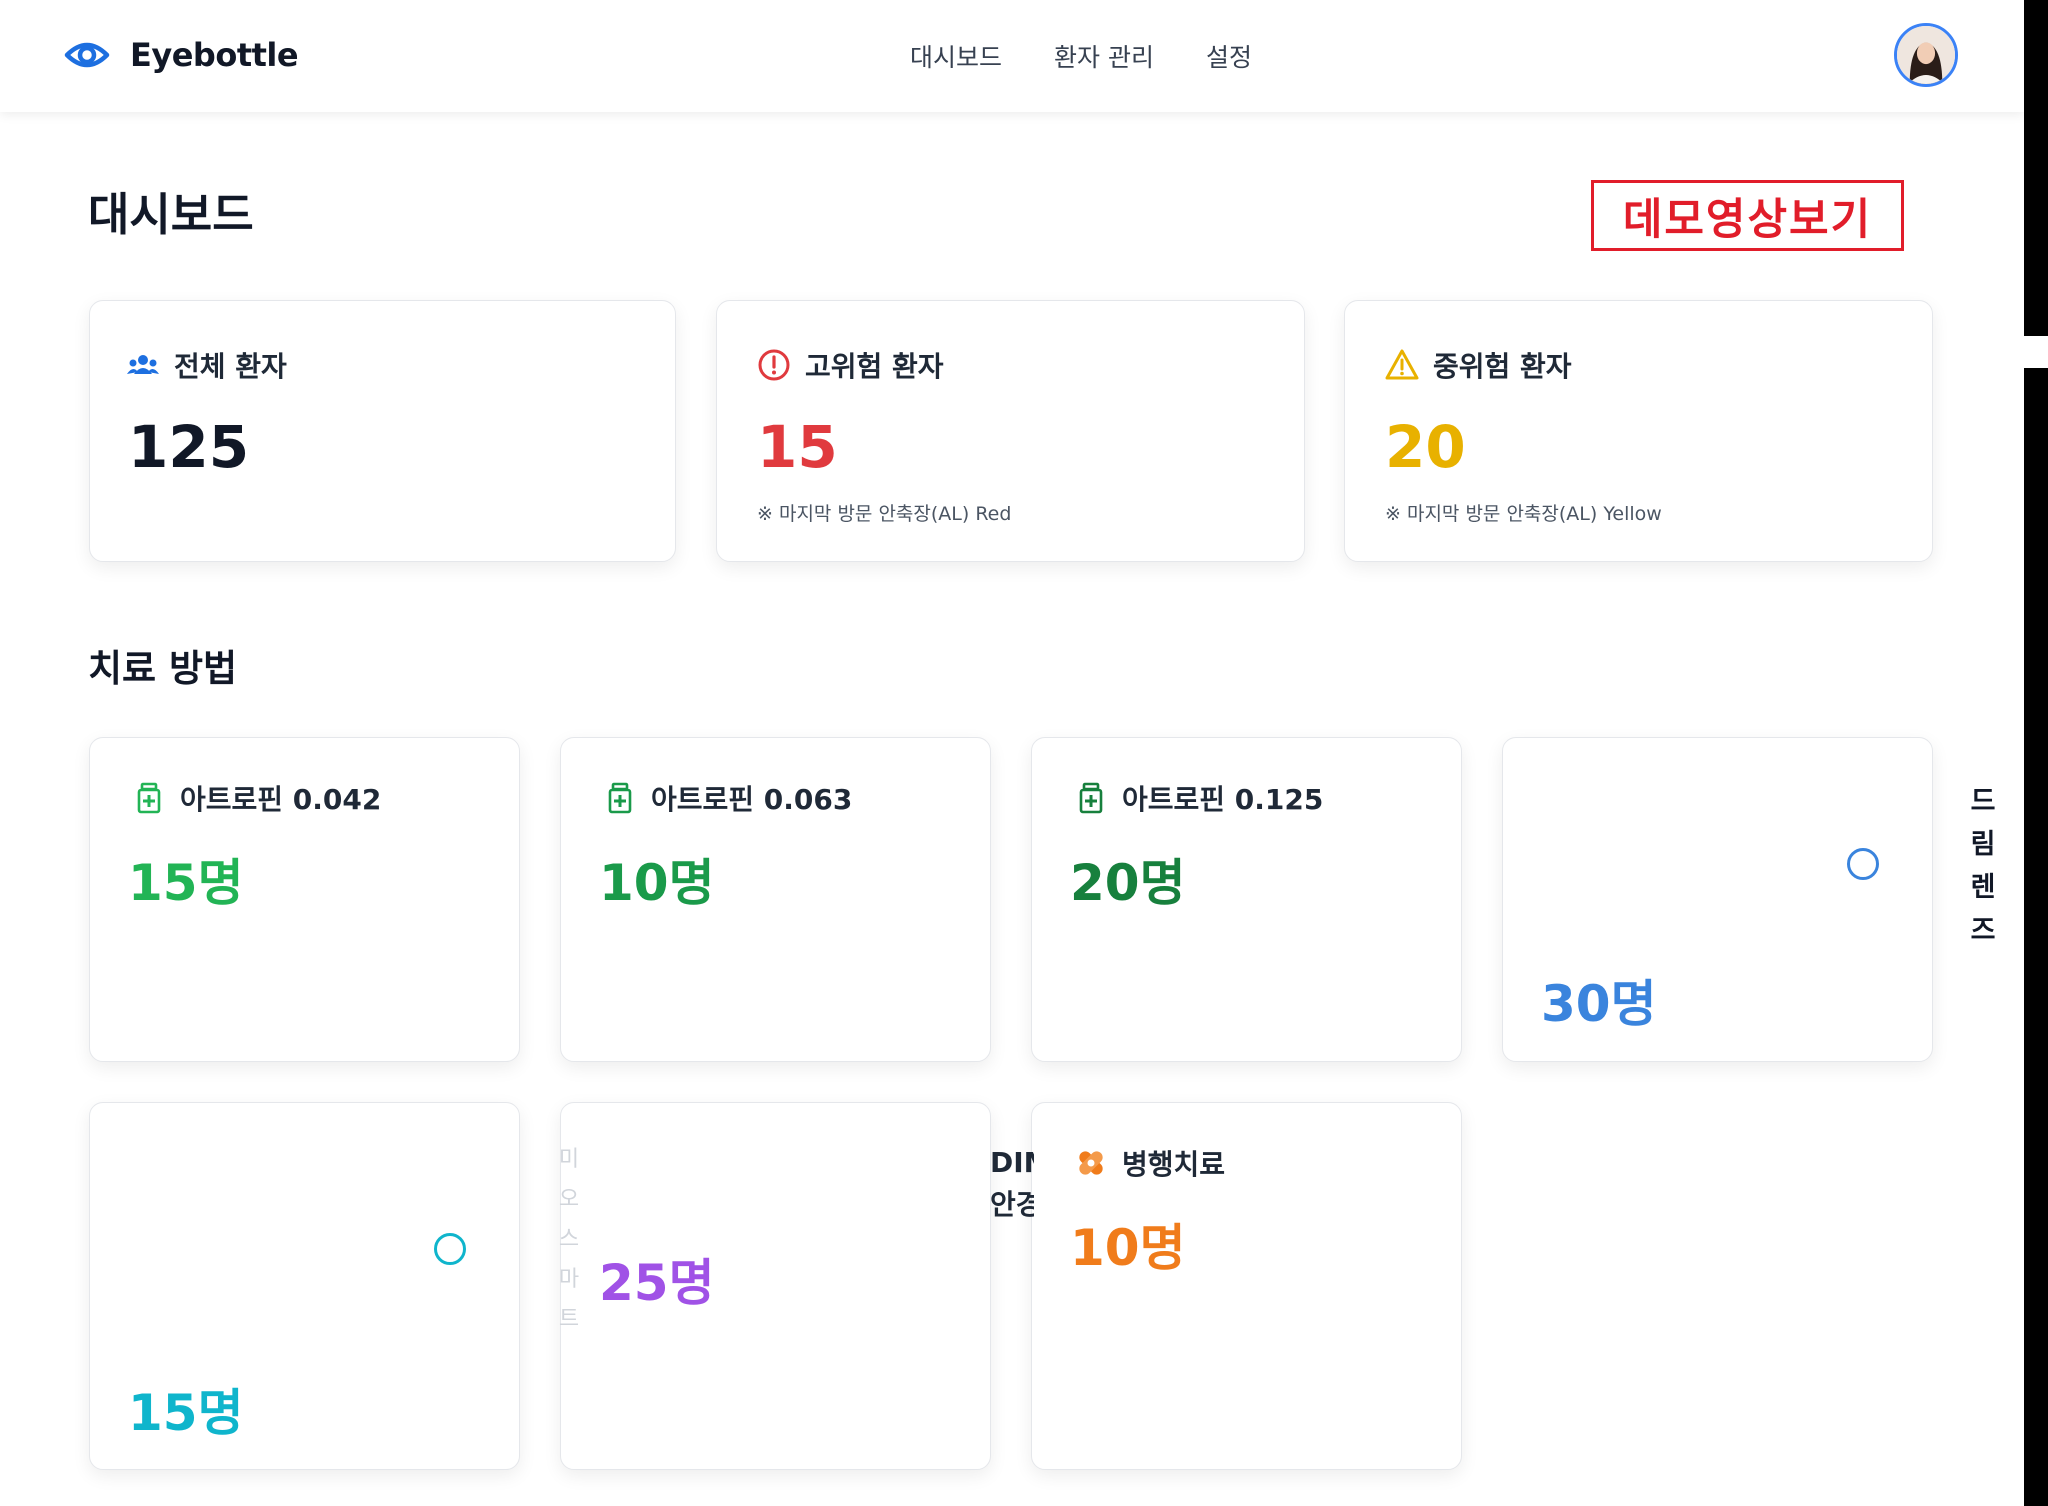  I want to click on brand-logo: Eyebottle, so click(181, 55).